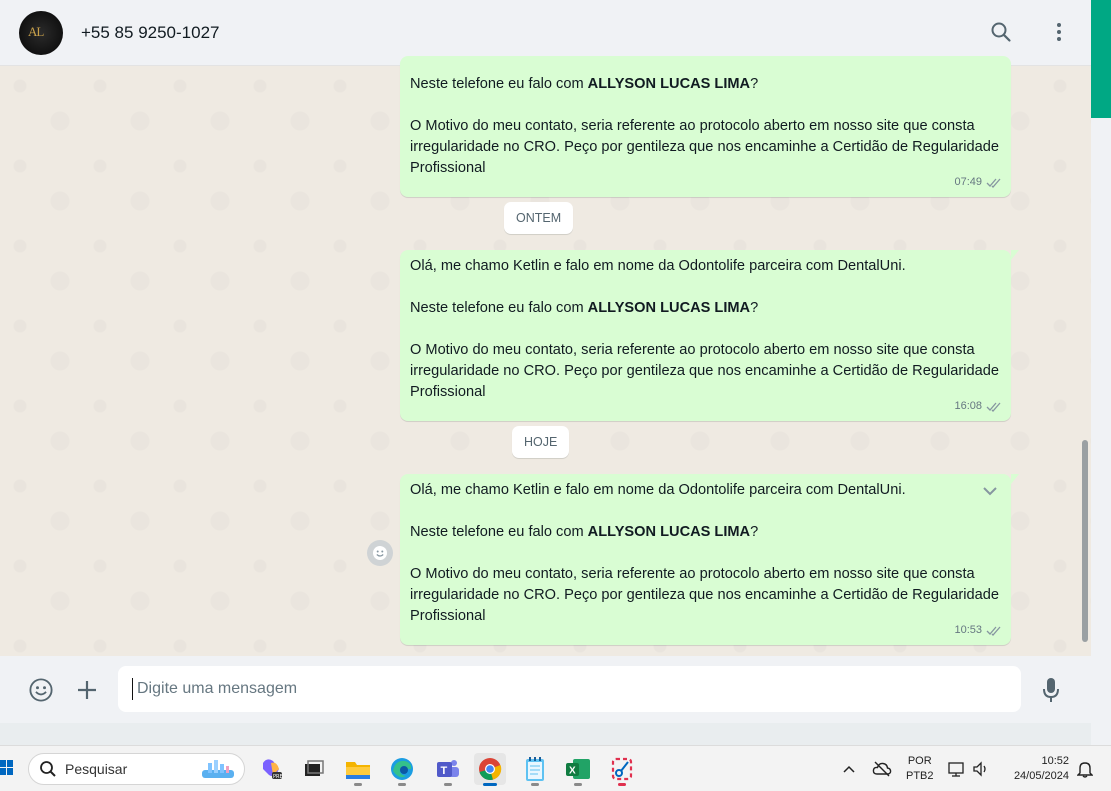 The image size is (1111, 791). What do you see at coordinates (278, 777) in the screenshot?
I see `svg-text: PRE` at bounding box center [278, 777].